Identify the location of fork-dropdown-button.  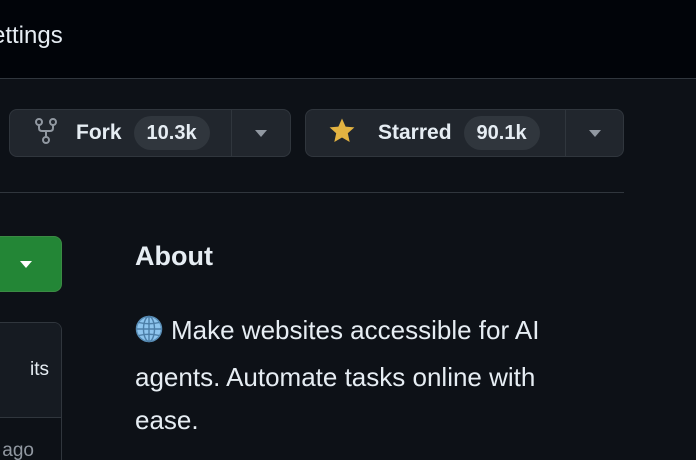
(260, 133).